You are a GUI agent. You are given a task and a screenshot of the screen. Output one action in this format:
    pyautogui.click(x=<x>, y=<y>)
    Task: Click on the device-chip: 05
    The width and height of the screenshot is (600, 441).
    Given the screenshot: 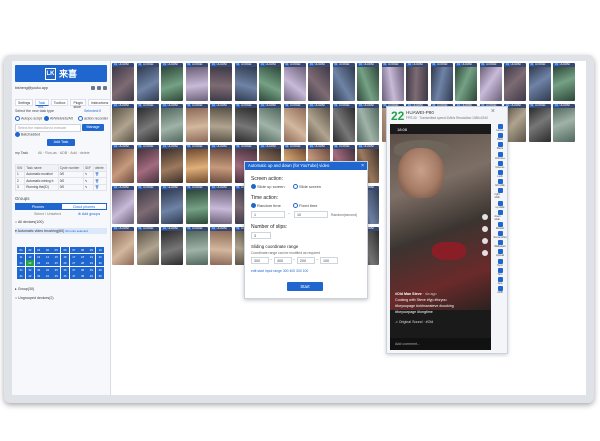 What is the action you would take?
    pyautogui.click(x=56, y=250)
    